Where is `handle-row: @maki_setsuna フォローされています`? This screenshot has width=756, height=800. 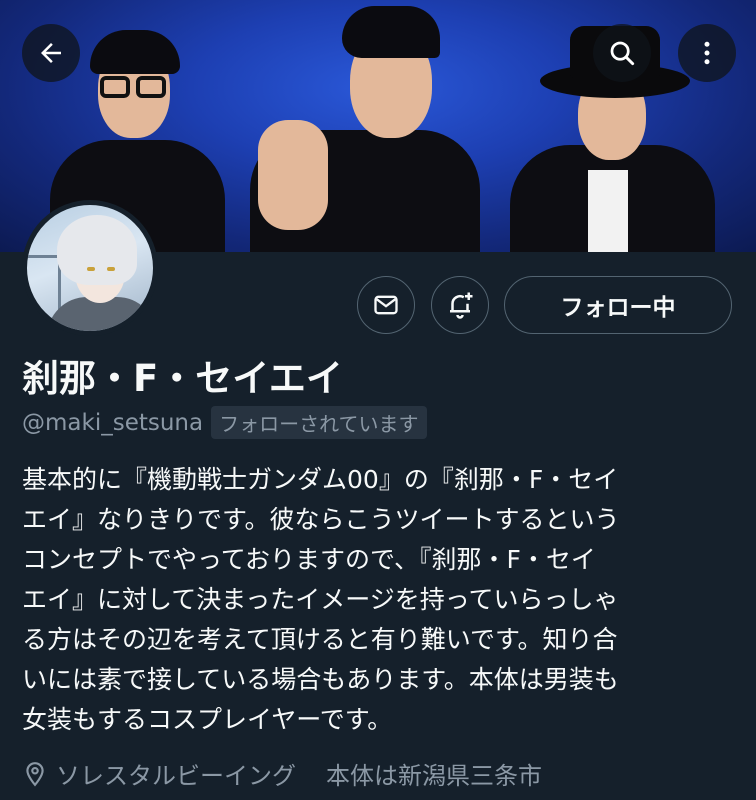
handle-row: @maki_setsuna フォローされています is located at coordinates (224, 422).